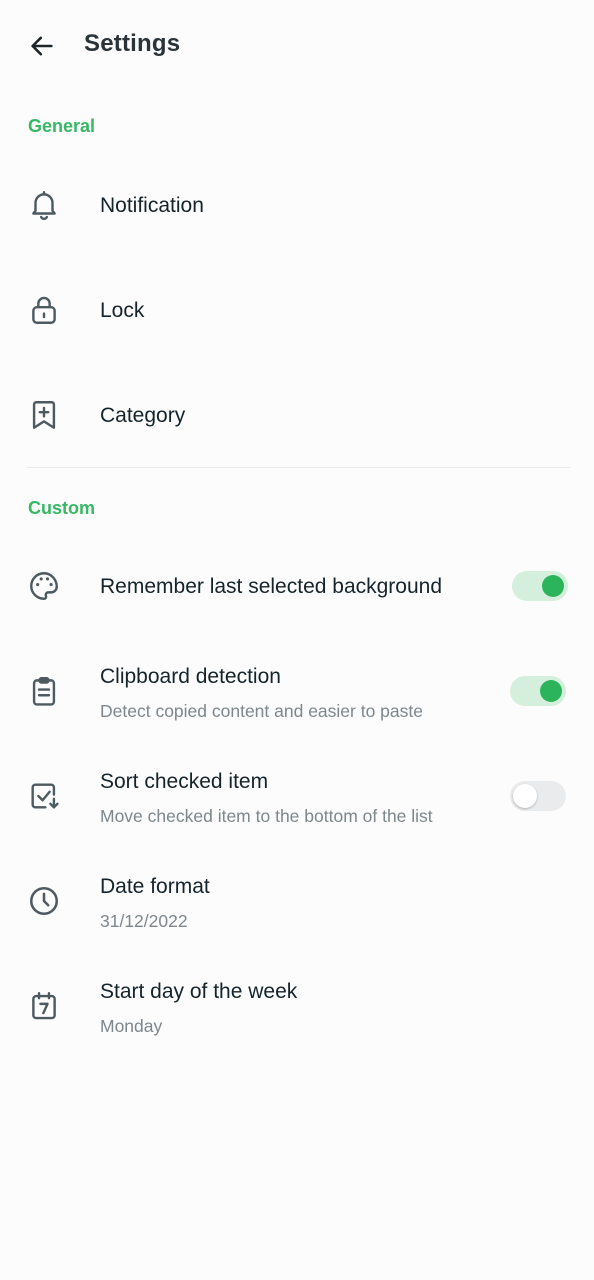  I want to click on setting-label: Sort checked item, so click(184, 781).